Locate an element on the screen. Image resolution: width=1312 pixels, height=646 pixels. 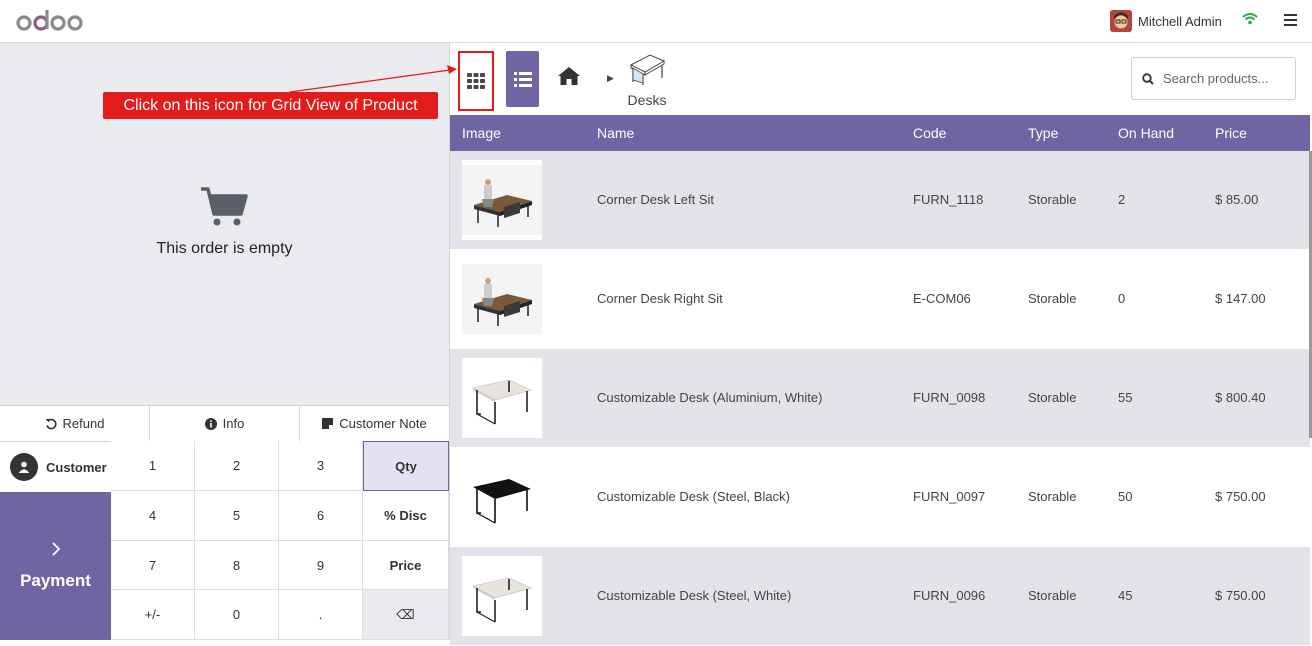
numpad-key-1: 1 is located at coordinates (153, 466).